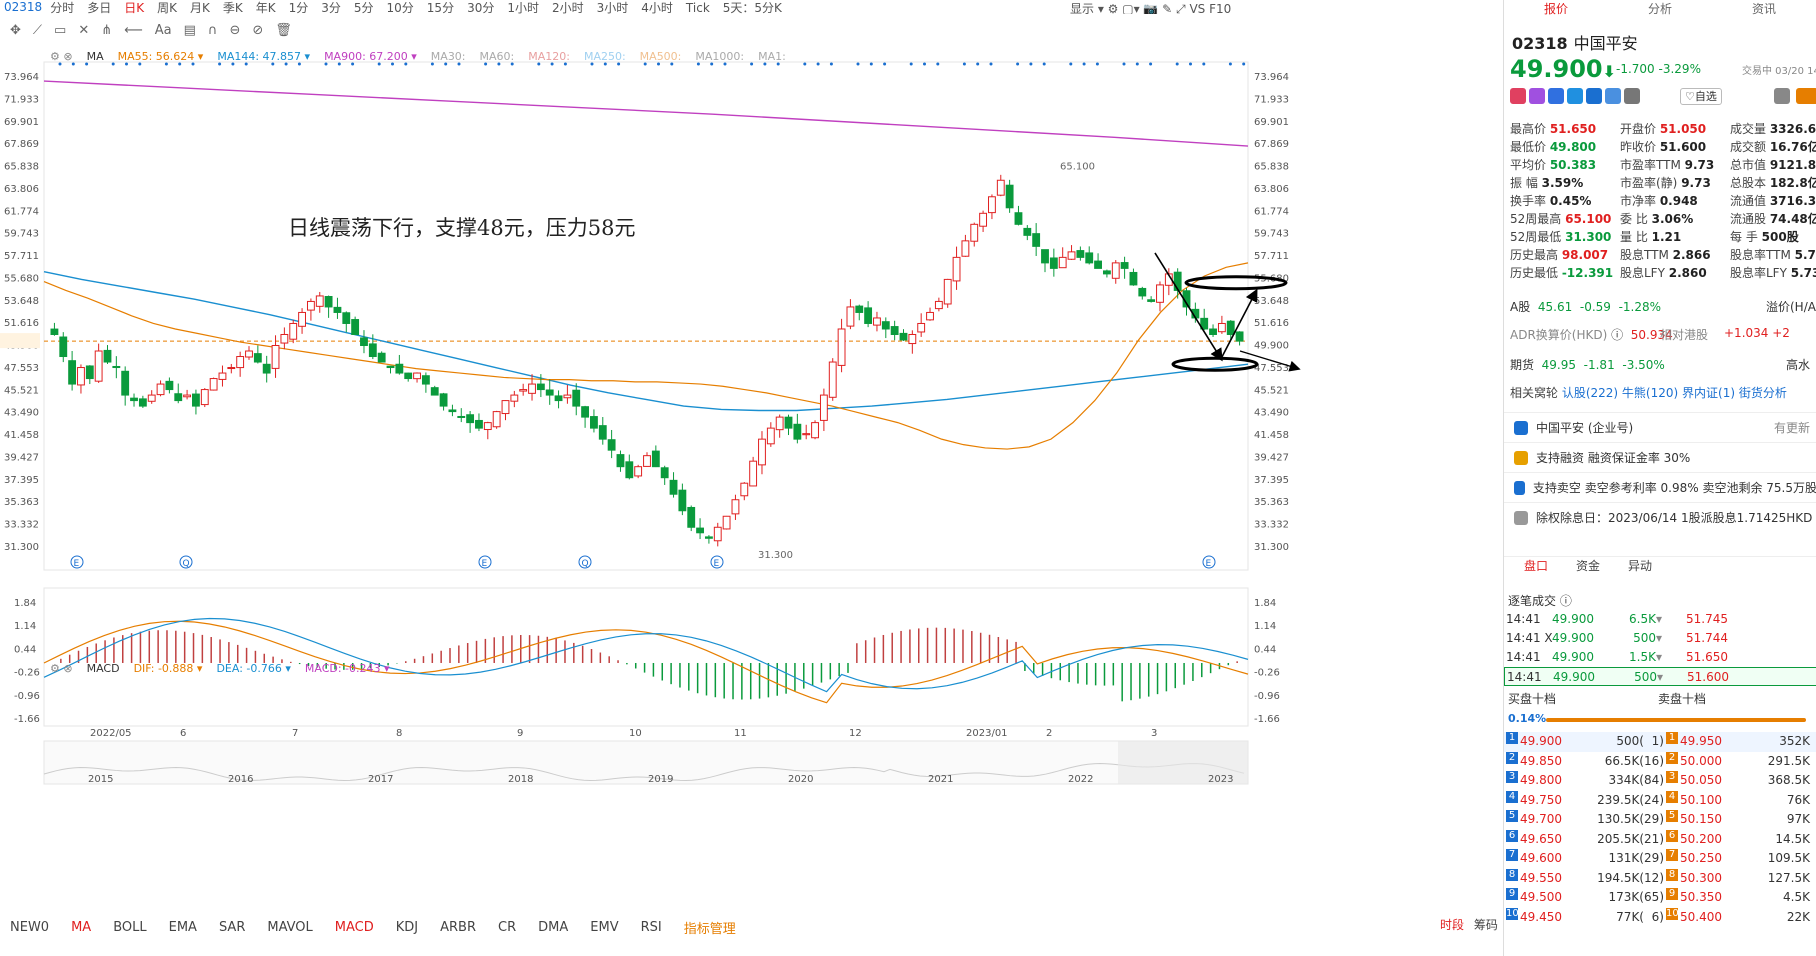 This screenshot has height=956, width=1816. I want to click on book-row: 2 49.850 66.5K(16) 2 50.000 291.5K, so click(1660, 761).